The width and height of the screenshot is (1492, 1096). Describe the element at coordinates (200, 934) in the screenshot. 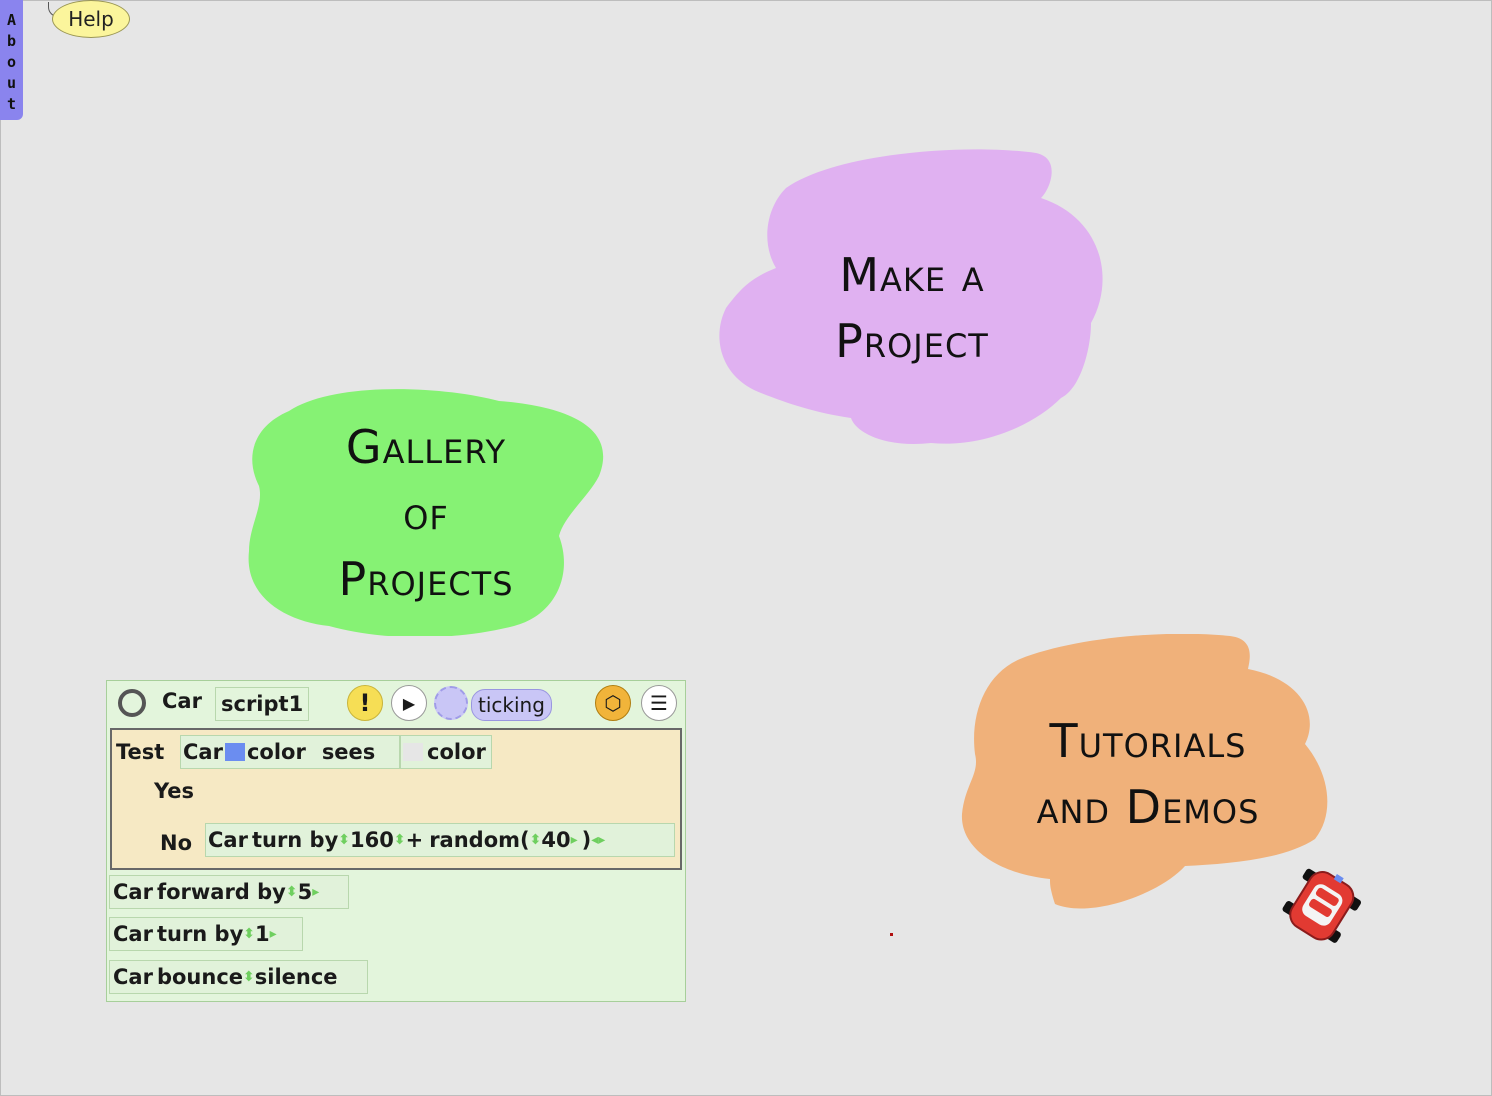

I see `line-command: turn by` at that location.